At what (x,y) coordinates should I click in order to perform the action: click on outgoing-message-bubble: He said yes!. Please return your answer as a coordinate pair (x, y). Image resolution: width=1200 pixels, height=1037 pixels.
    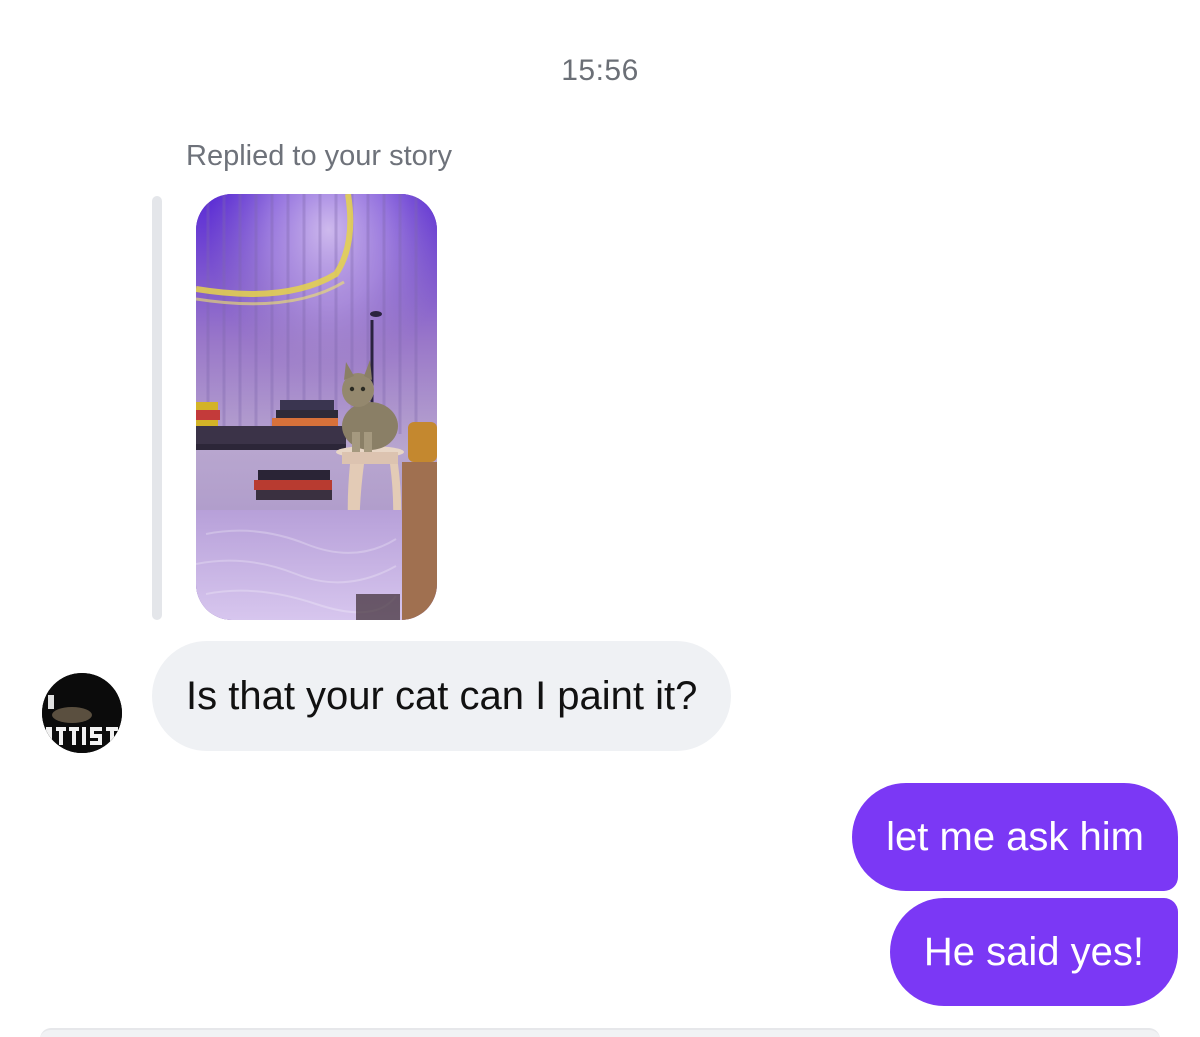
    Looking at the image, I should click on (1033, 952).